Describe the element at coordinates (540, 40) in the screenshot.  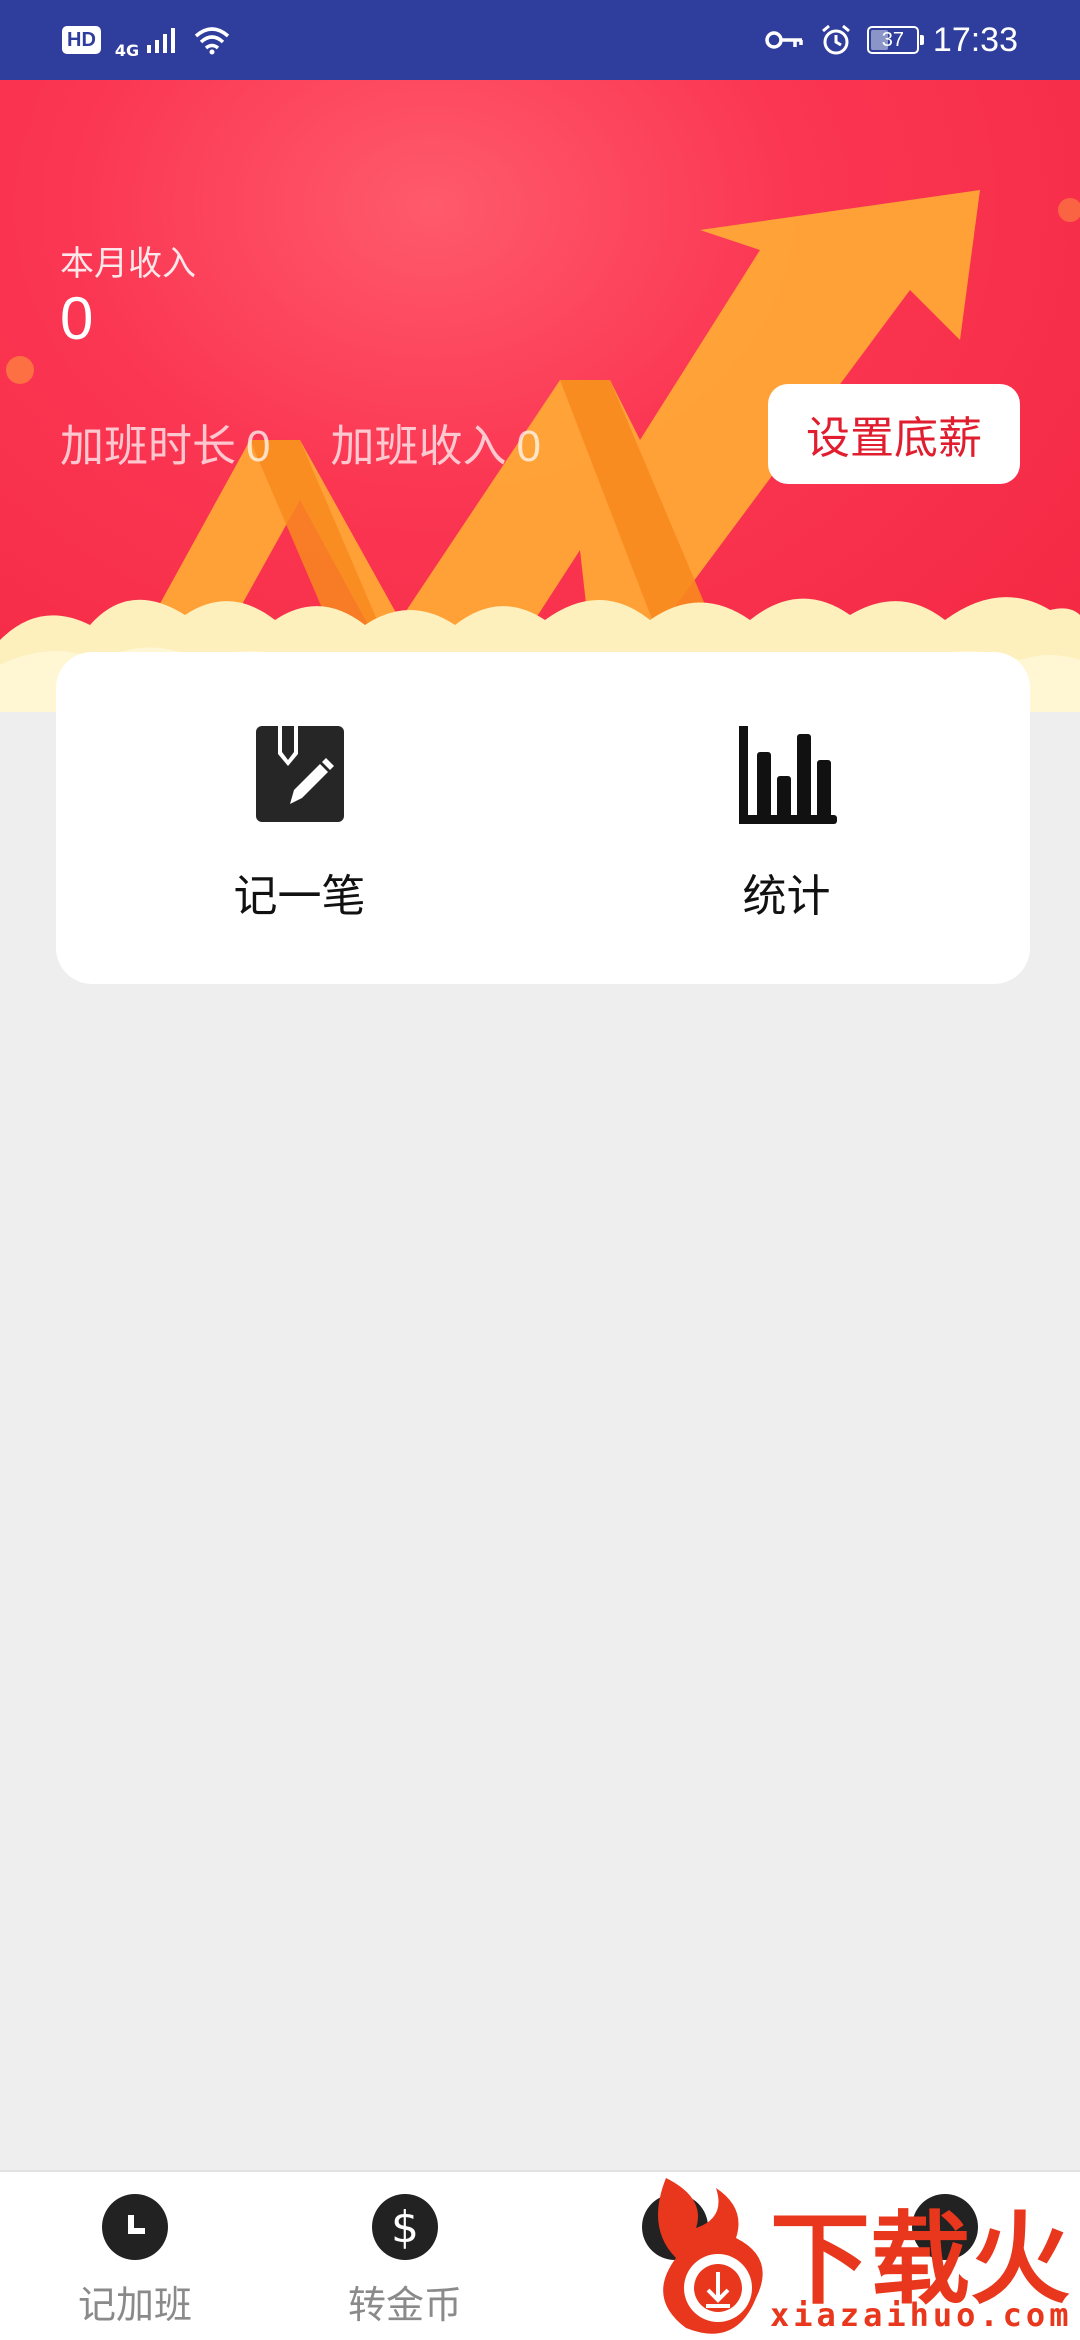
I see `status-bar: HD 4G 37 17:33` at that location.